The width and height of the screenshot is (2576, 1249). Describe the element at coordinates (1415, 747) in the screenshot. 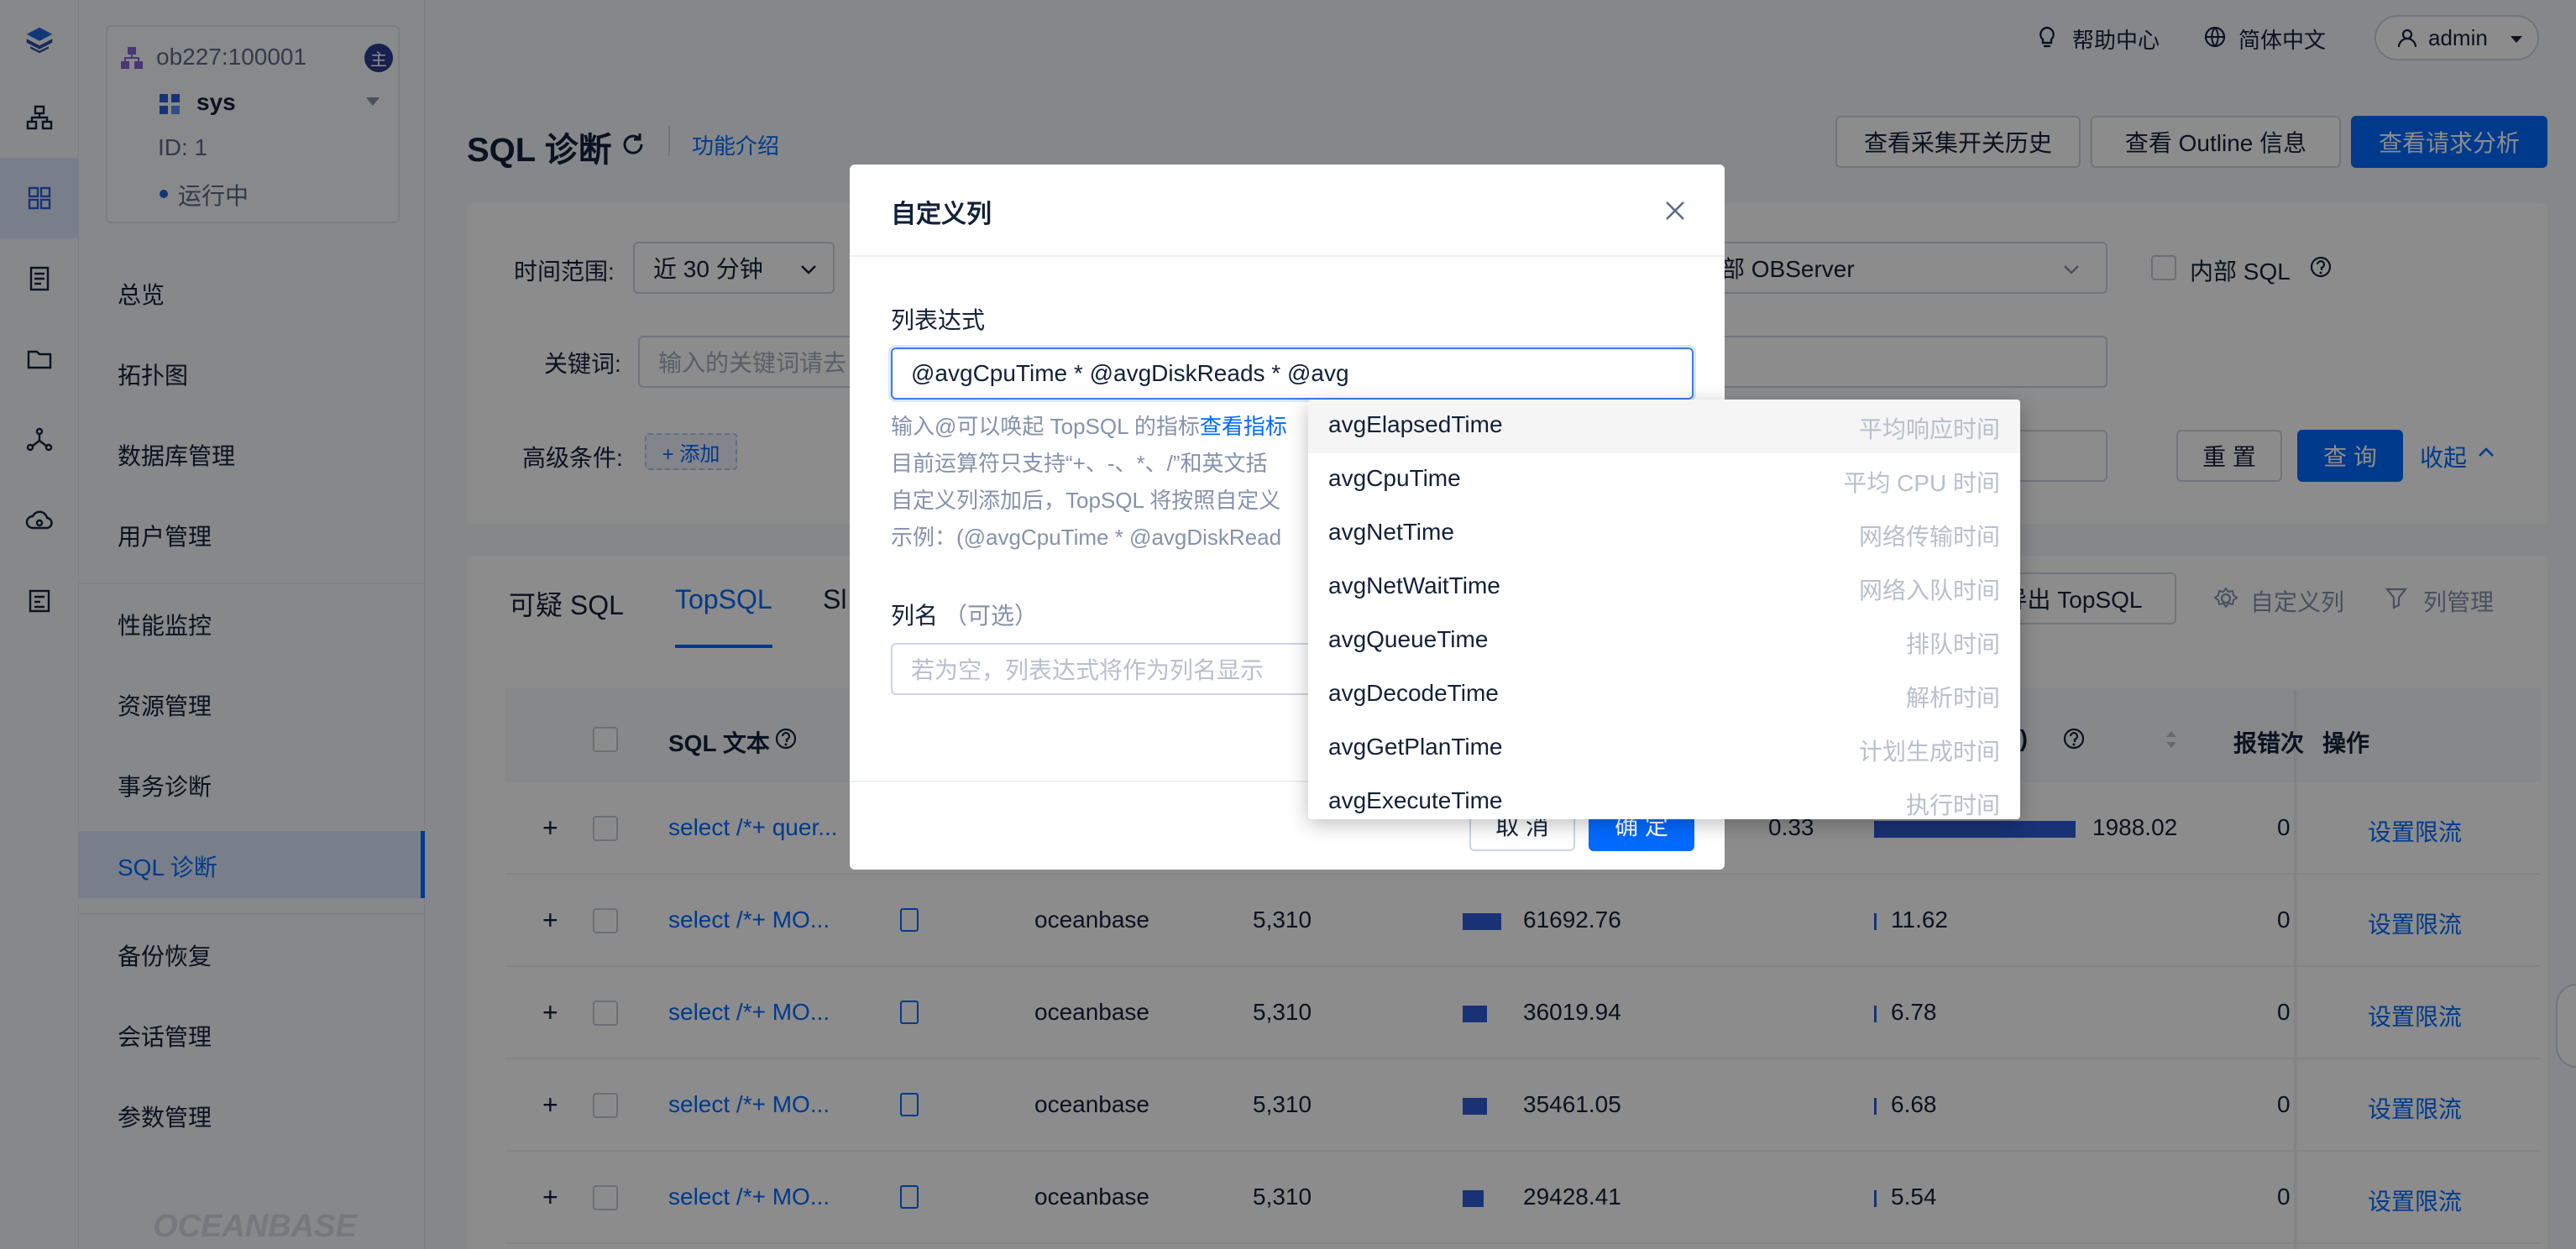

I see `metric-option-name: avgGetPlanTime` at that location.